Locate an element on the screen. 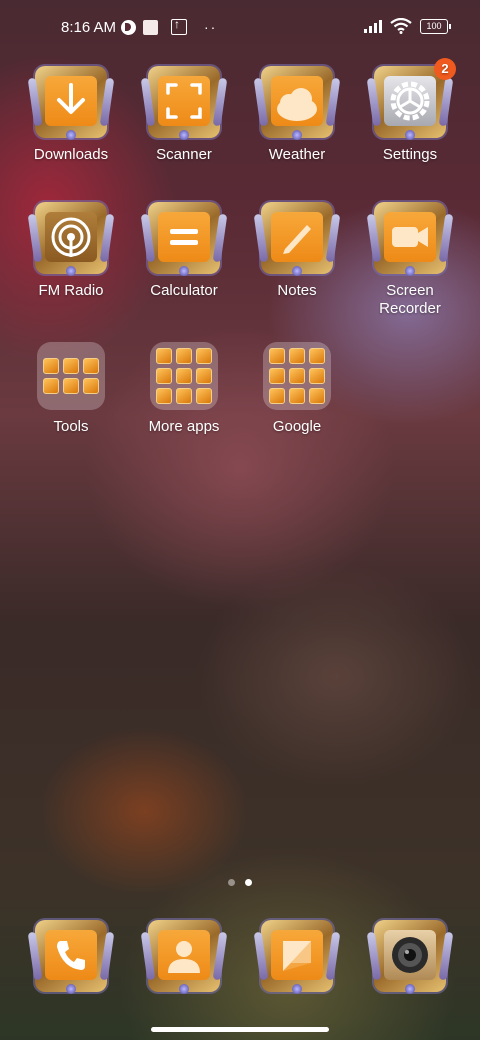  folder-tools: Tools is located at coordinates (71, 388).